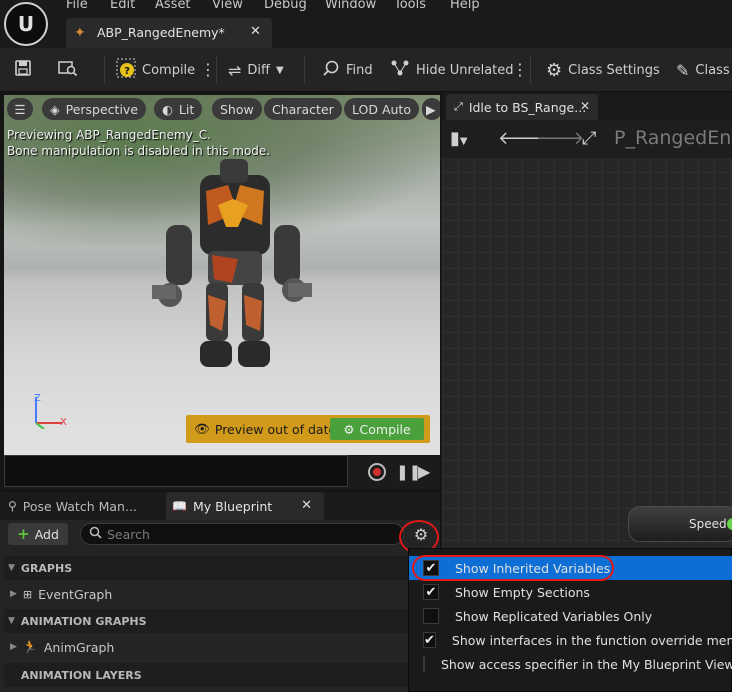  I want to click on search-input, so click(252, 534).